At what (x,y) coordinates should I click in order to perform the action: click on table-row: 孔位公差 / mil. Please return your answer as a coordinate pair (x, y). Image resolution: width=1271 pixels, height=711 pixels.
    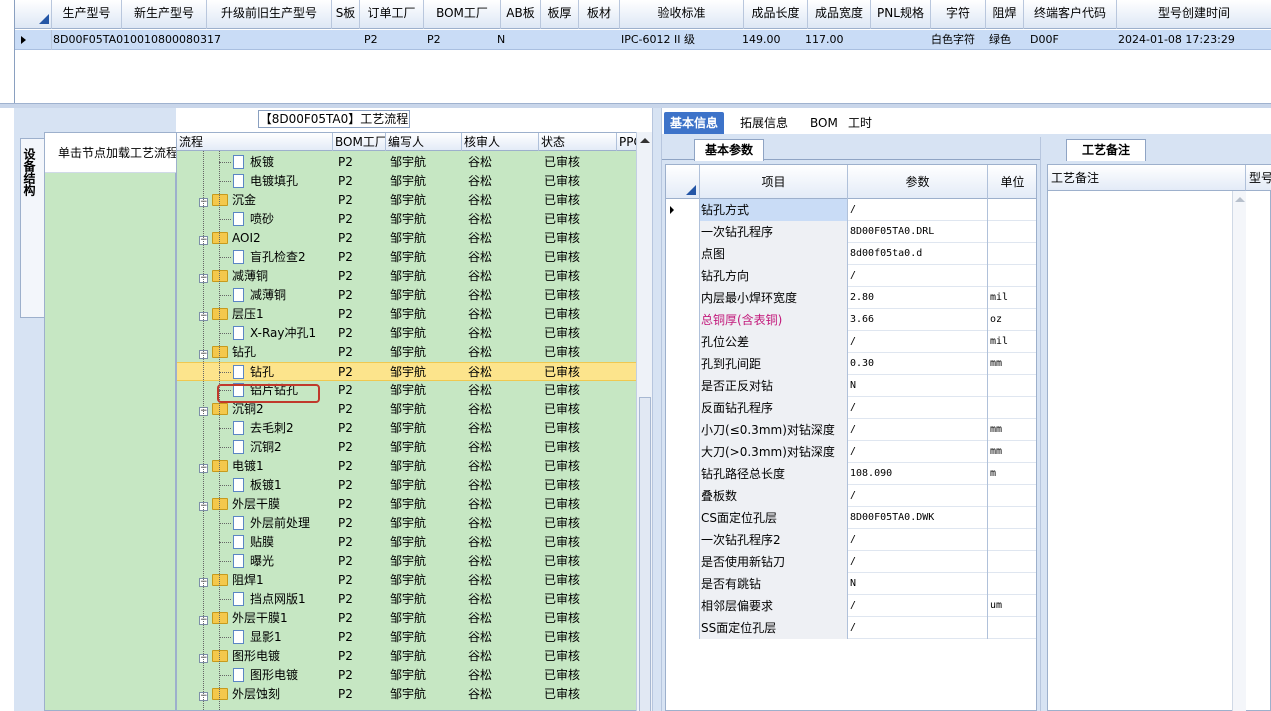
    Looking at the image, I should click on (851, 342).